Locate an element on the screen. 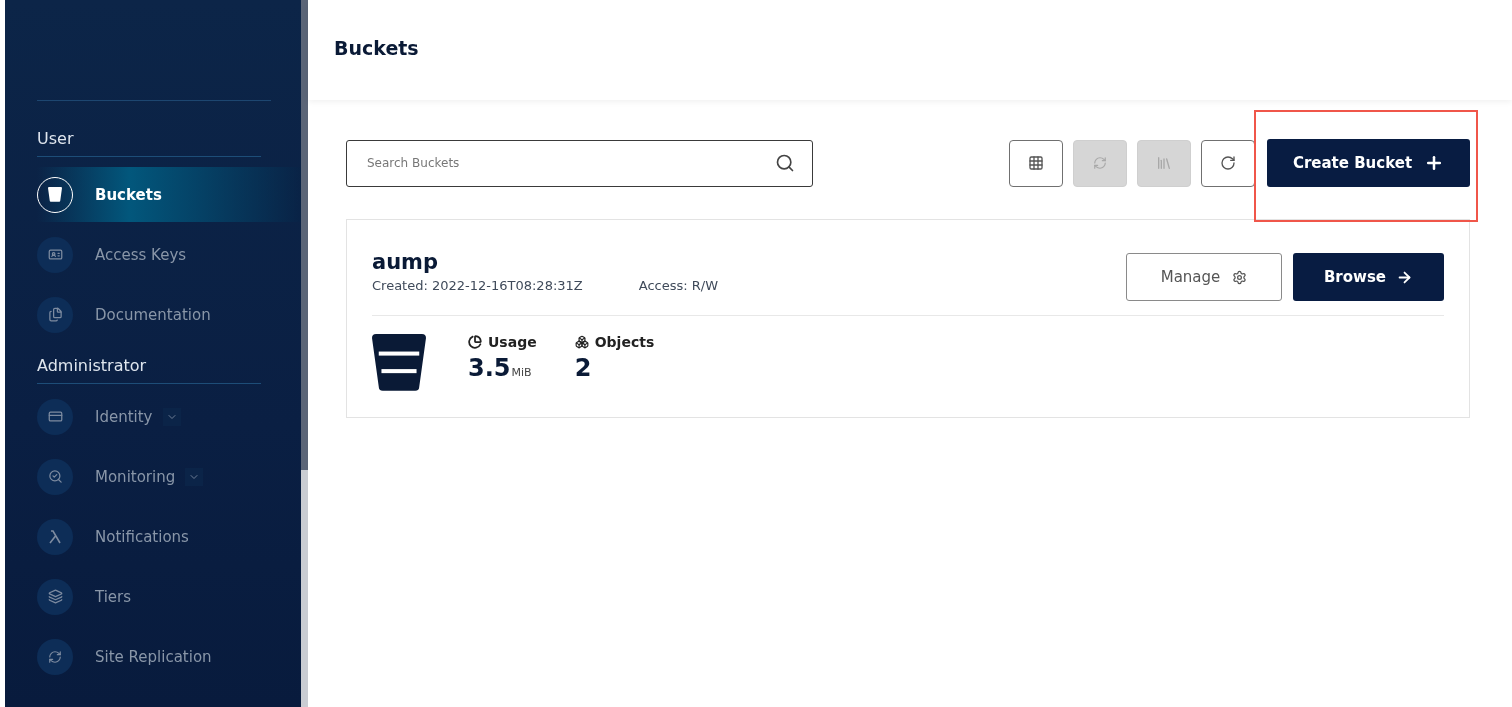 This screenshot has height=707, width=1512. page-title: Buckets is located at coordinates (376, 48).